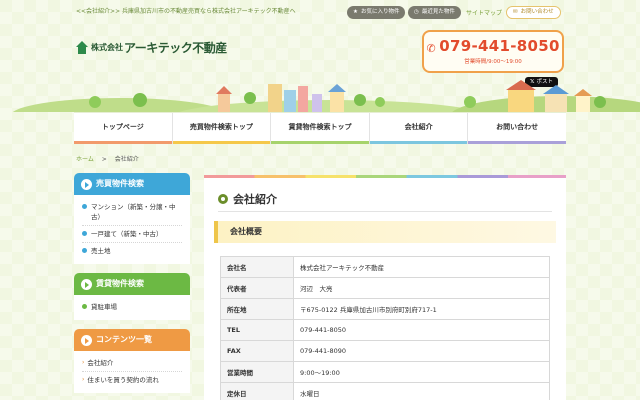 The height and width of the screenshot is (400, 640). Describe the element at coordinates (132, 184) in the screenshot. I see `sidebar-sale-header: 売買物件検索` at that location.